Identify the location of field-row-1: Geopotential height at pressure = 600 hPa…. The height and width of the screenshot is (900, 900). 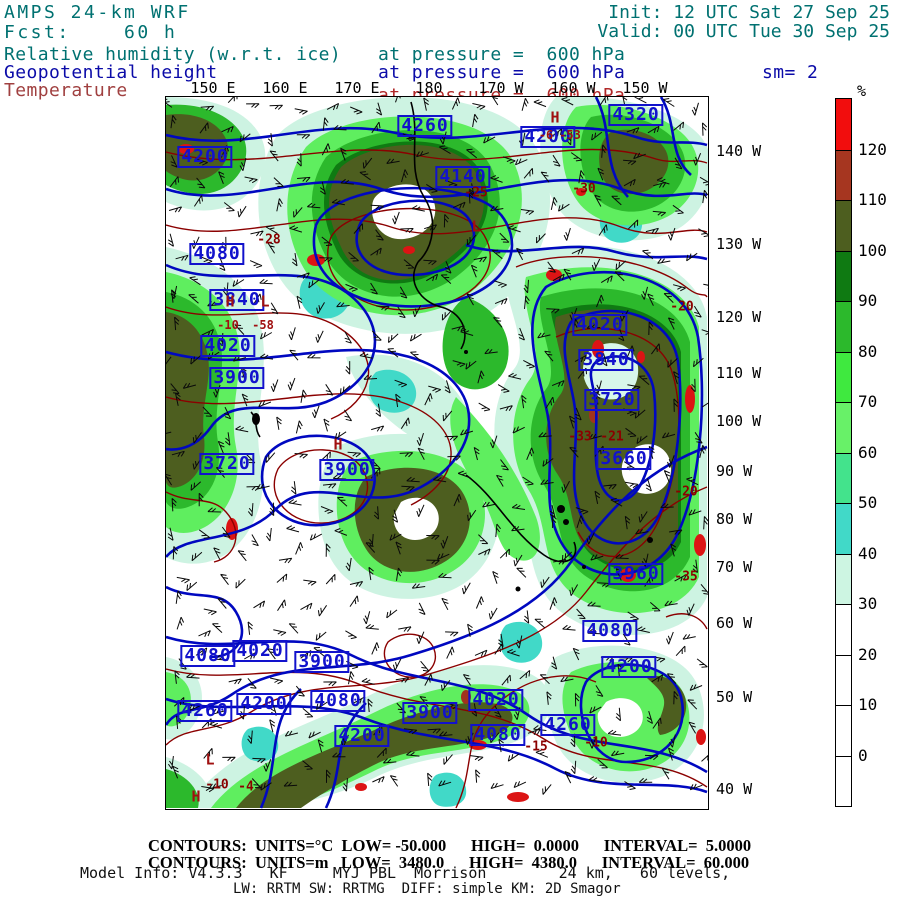
(450, 72).